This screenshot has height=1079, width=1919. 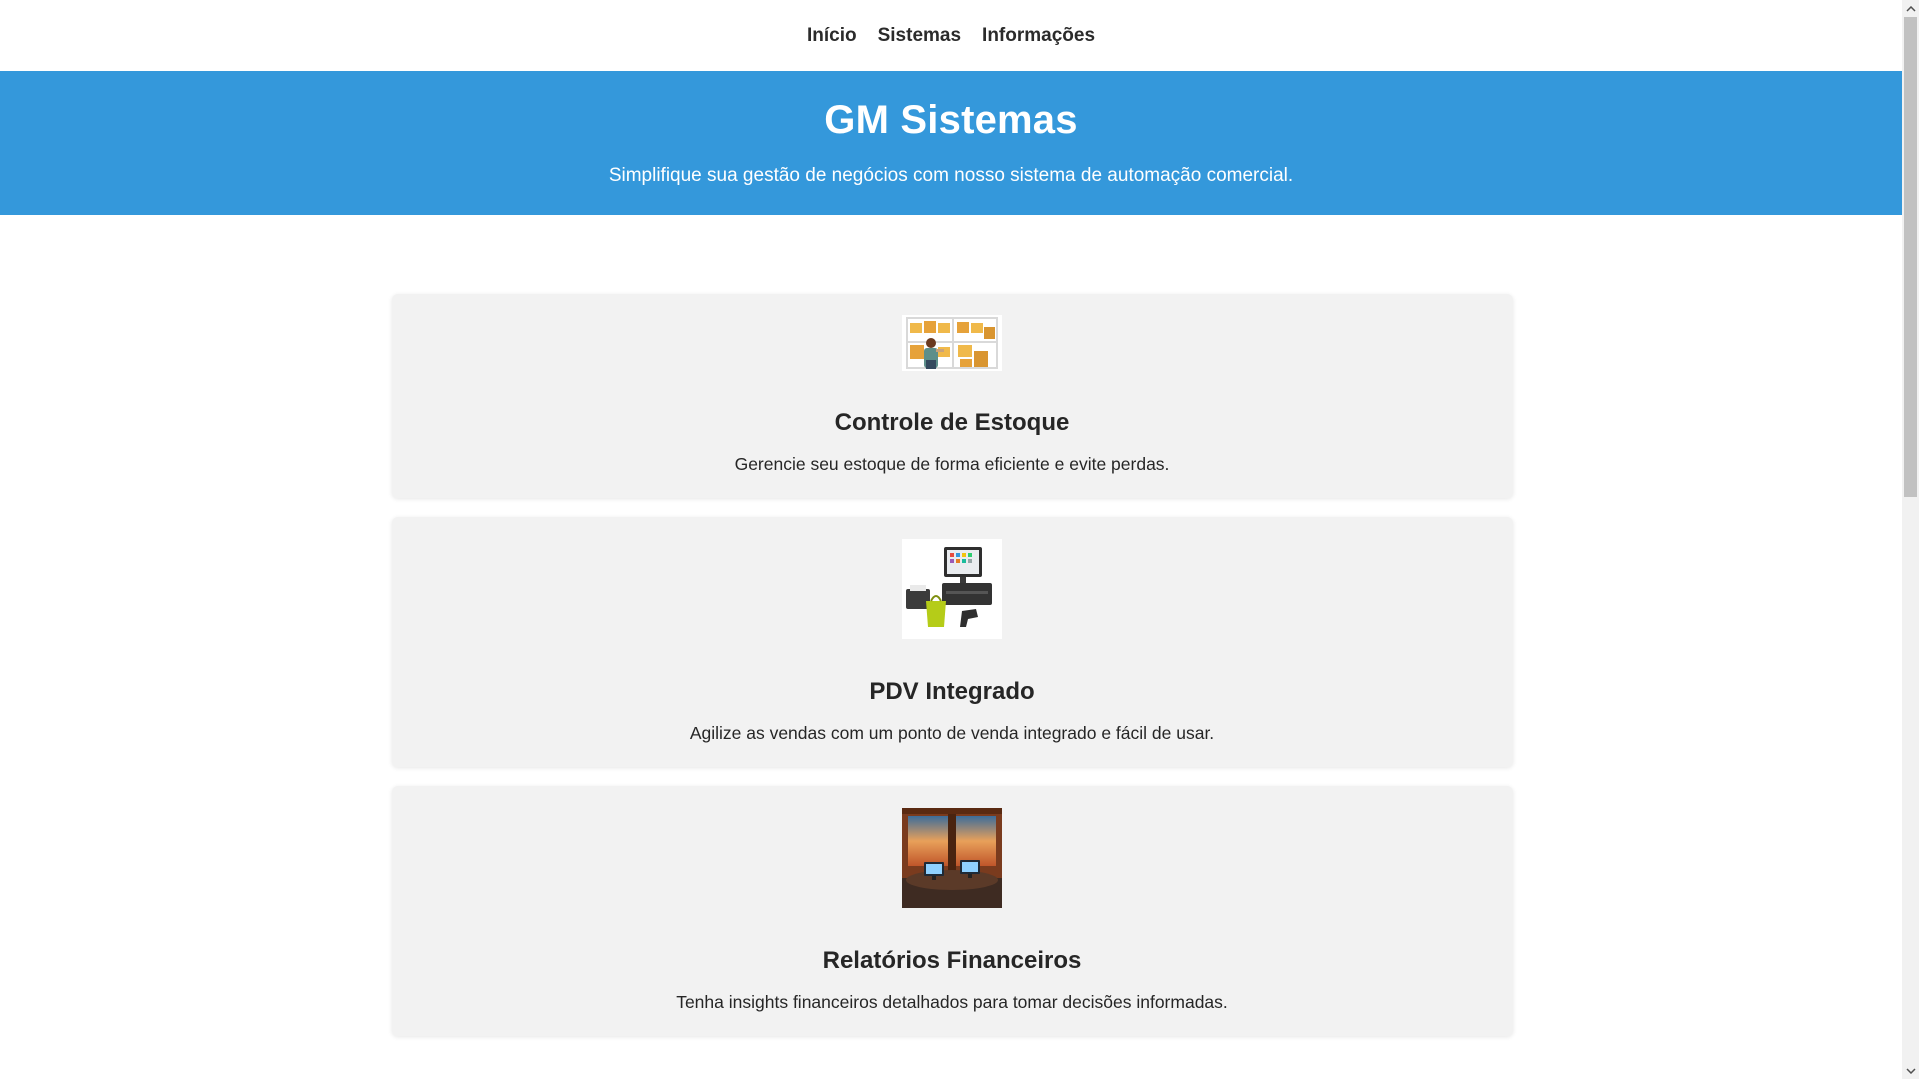 I want to click on nav-link-inicio: Início, so click(x=832, y=35).